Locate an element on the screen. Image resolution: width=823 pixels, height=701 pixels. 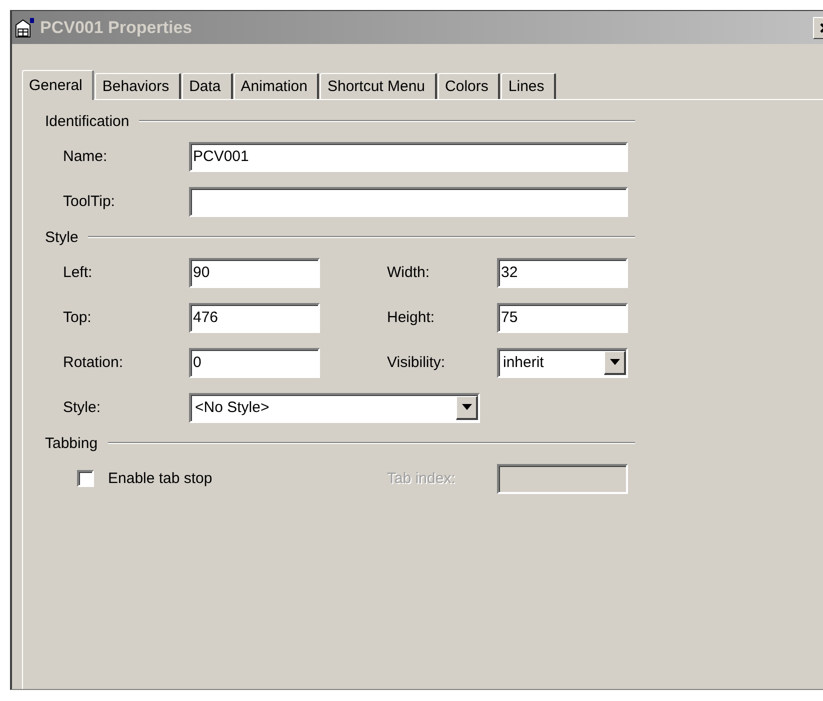
section-title: Identification is located at coordinates (87, 121).